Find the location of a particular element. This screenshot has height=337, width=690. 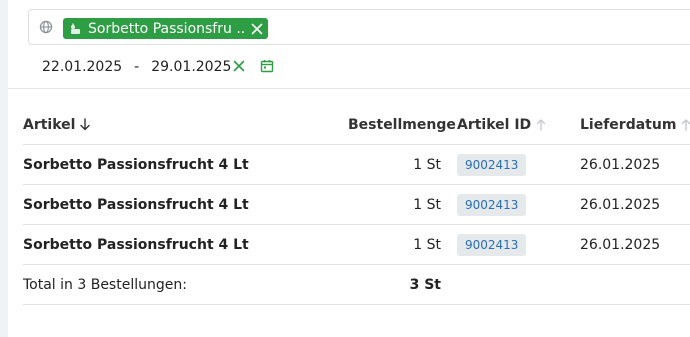

date-range: 22.01.2025 - 29.01.2025 is located at coordinates (136, 67).